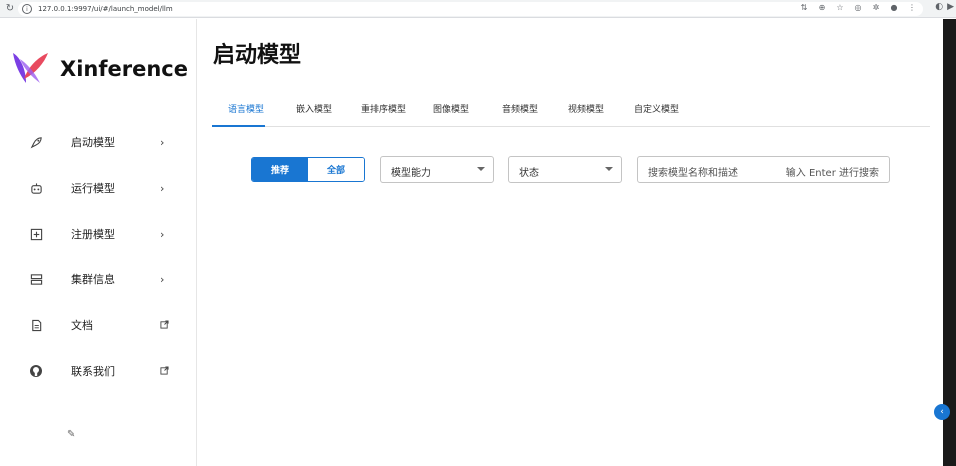 This screenshot has width=956, height=466. I want to click on browser-right-icons: ◐ ▶, so click(944, 7).